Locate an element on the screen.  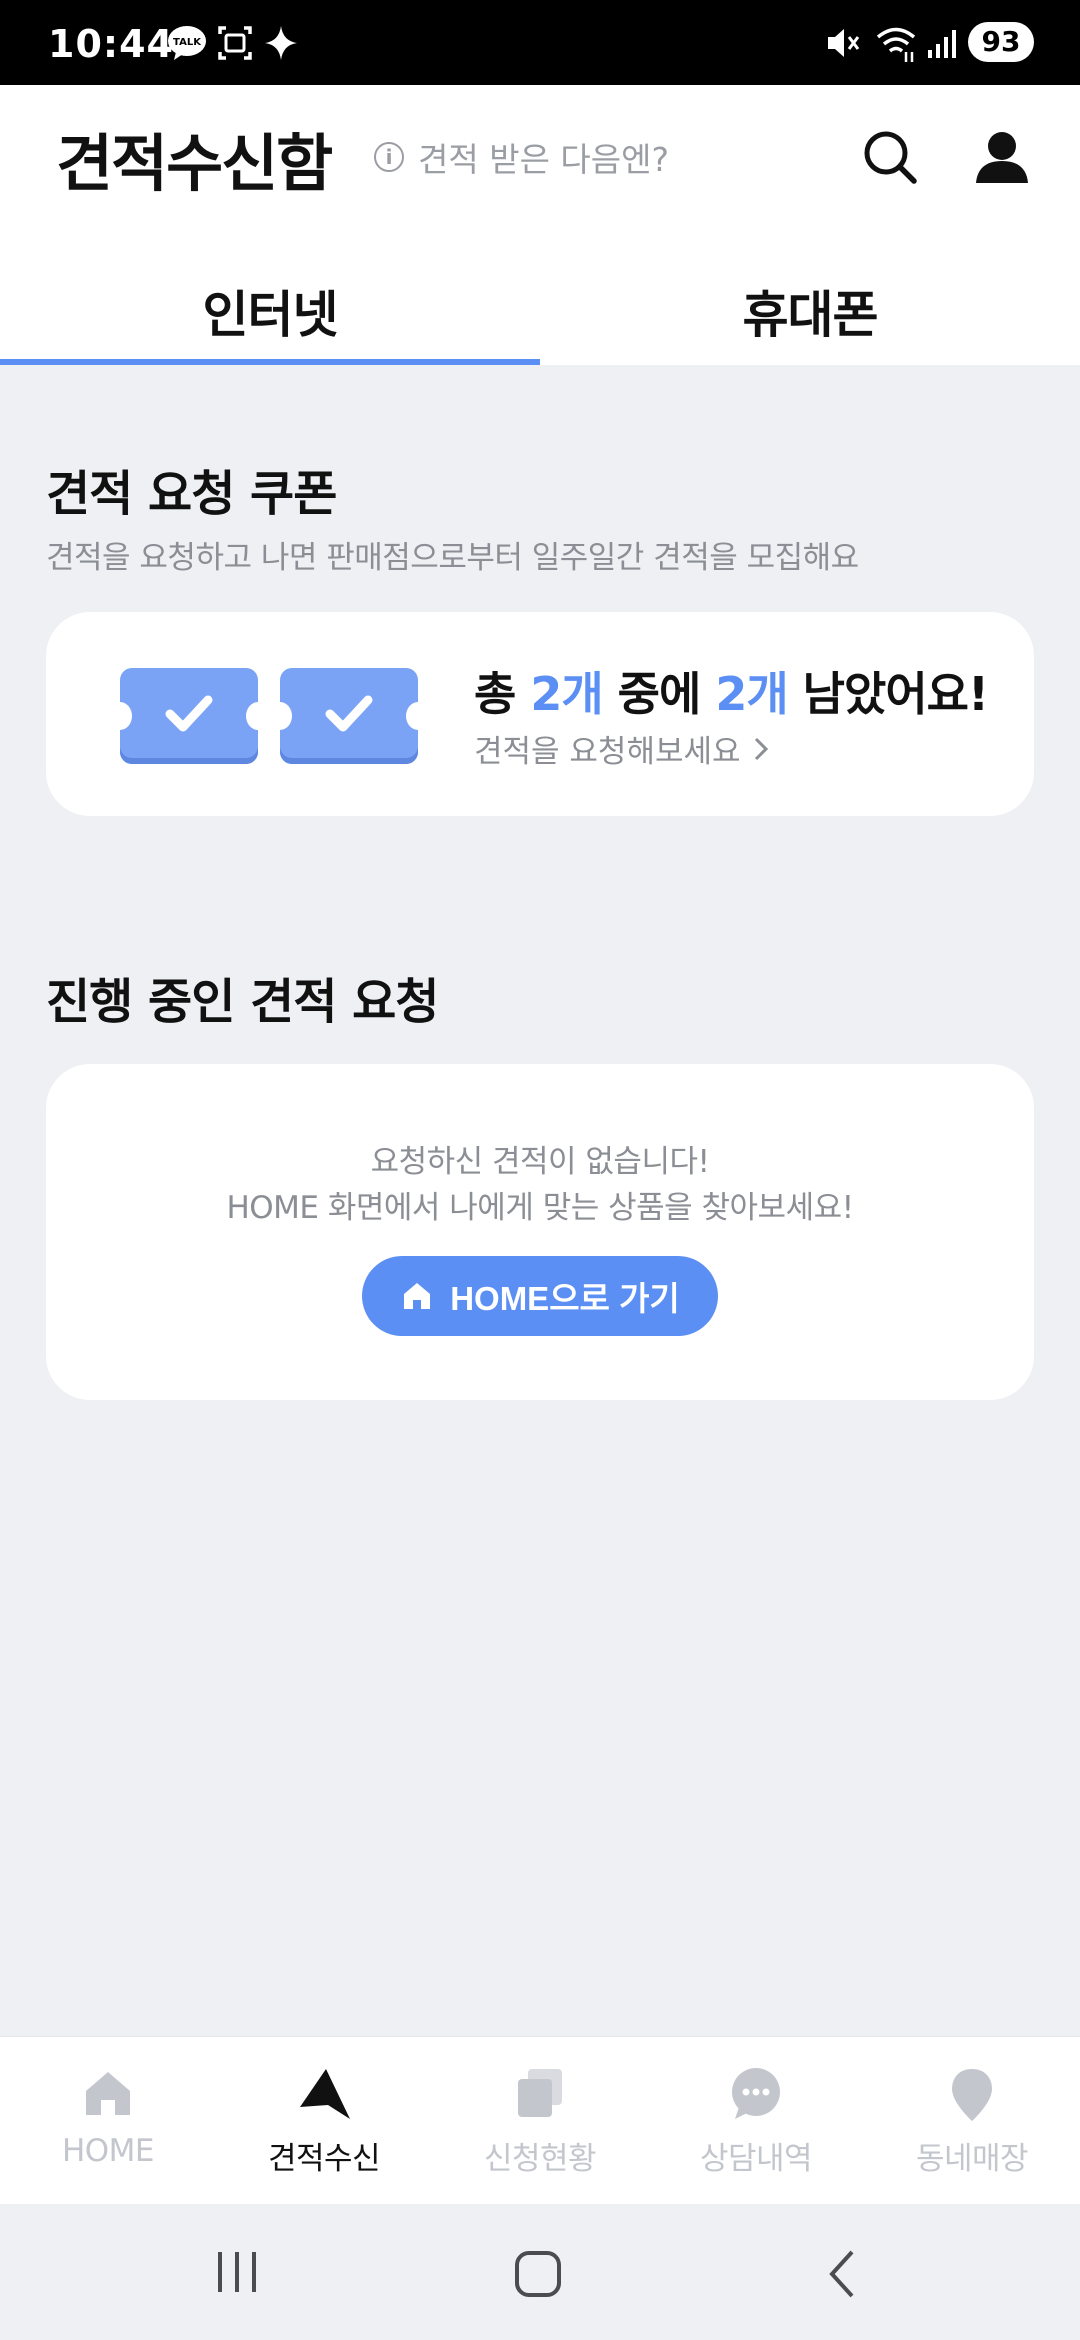
sparkle-icon is located at coordinates (281, 43).